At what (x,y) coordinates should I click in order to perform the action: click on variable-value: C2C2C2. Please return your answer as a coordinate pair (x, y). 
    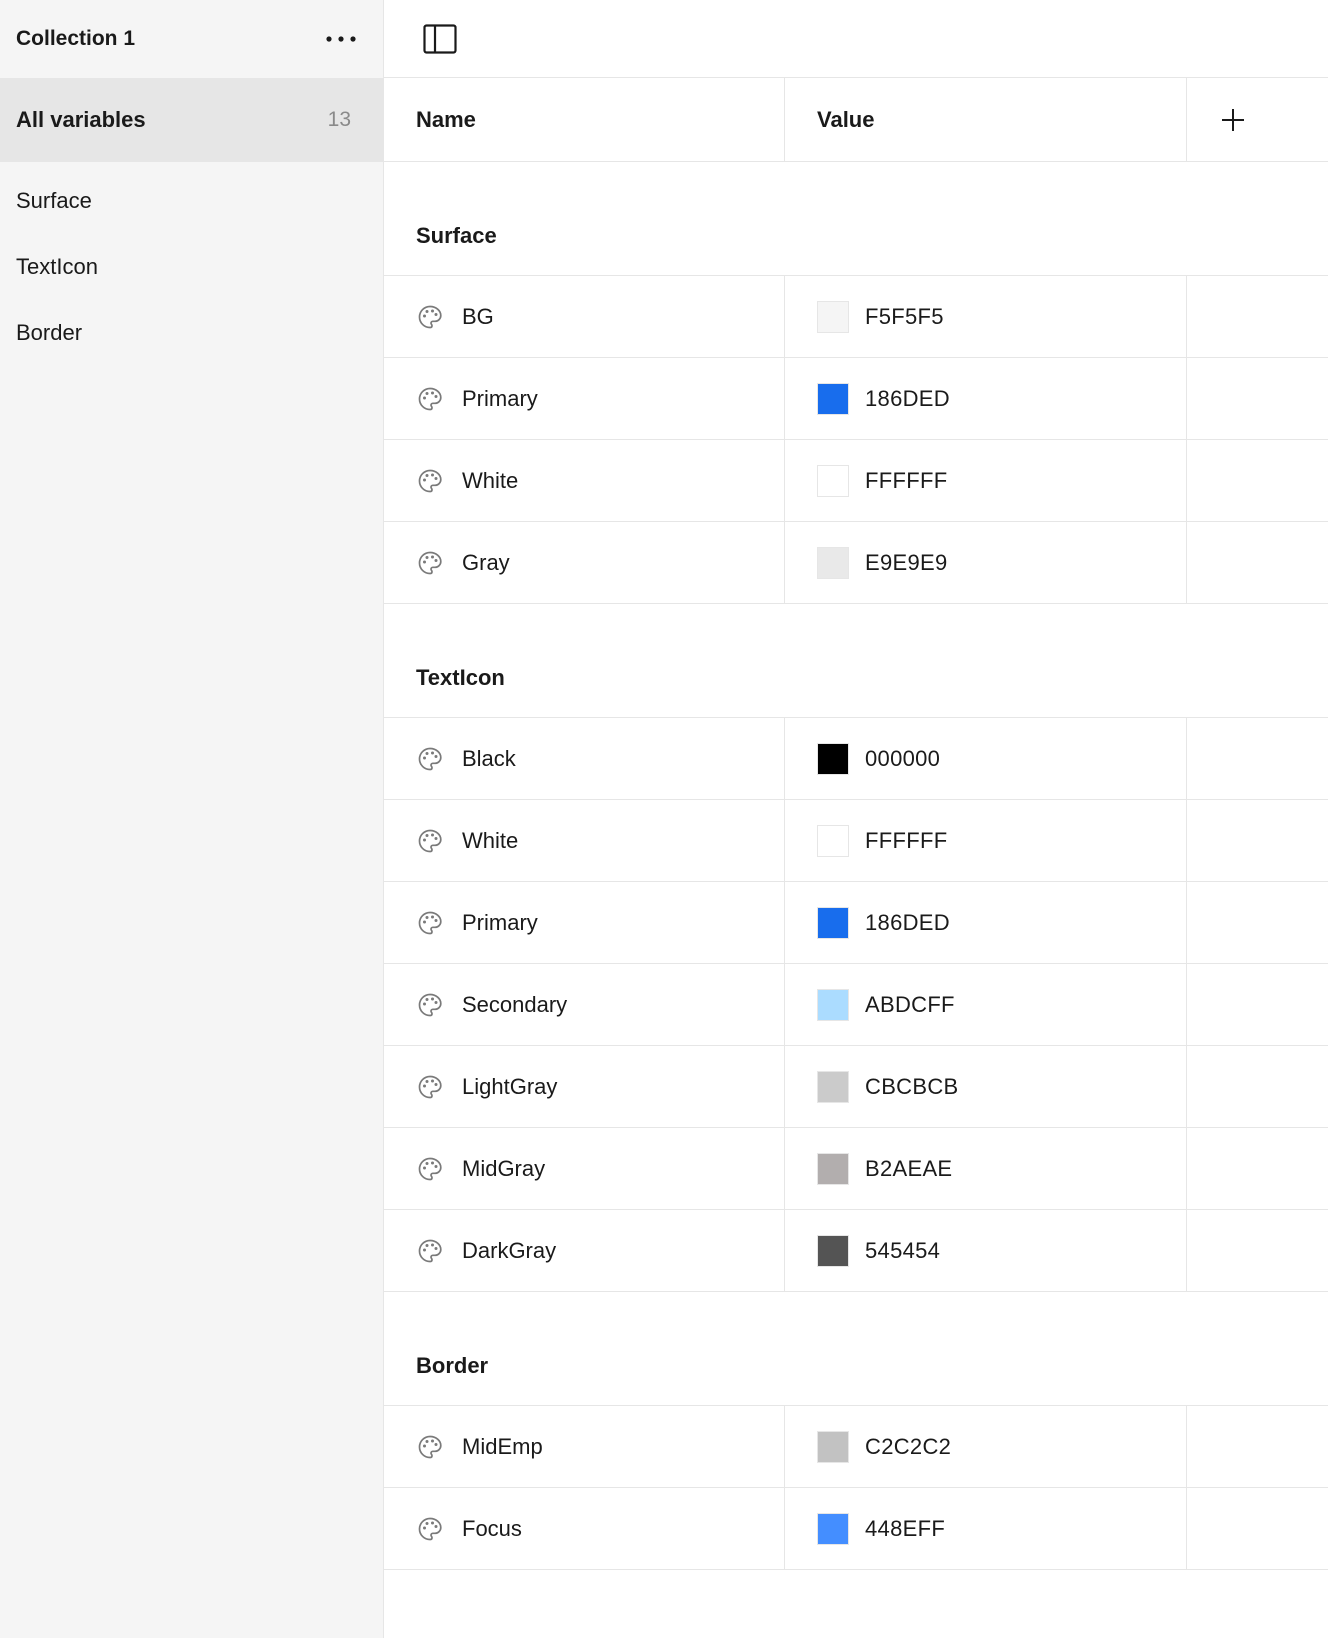
    Looking at the image, I should click on (908, 1446).